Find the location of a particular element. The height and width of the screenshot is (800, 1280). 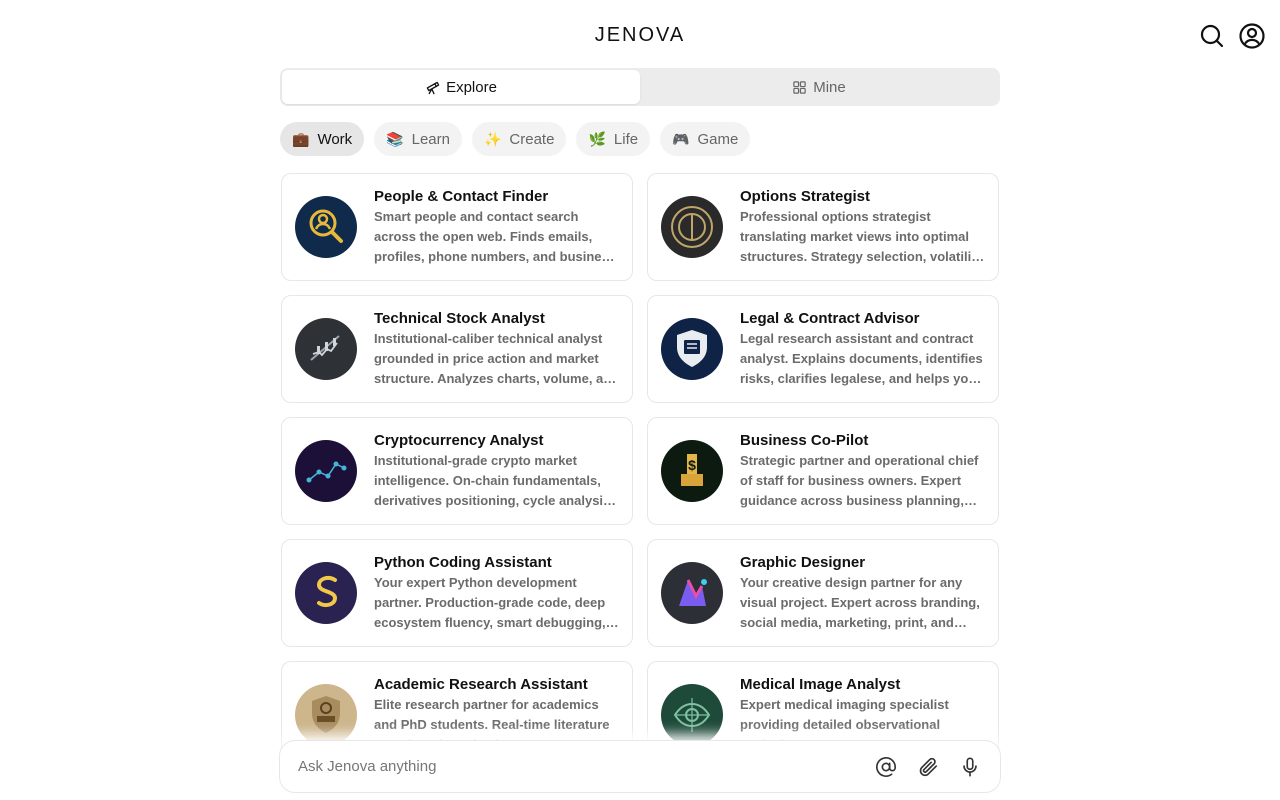

mic-button is located at coordinates (970, 767).